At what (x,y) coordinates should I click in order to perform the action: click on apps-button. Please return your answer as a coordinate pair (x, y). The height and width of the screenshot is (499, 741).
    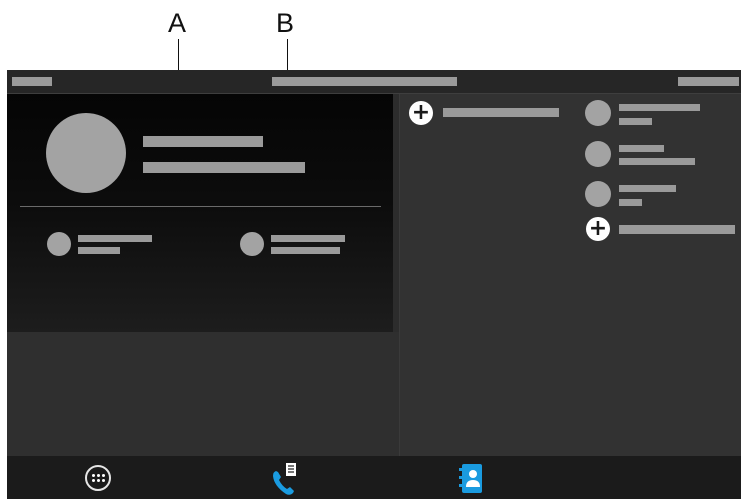
    Looking at the image, I should click on (100, 477).